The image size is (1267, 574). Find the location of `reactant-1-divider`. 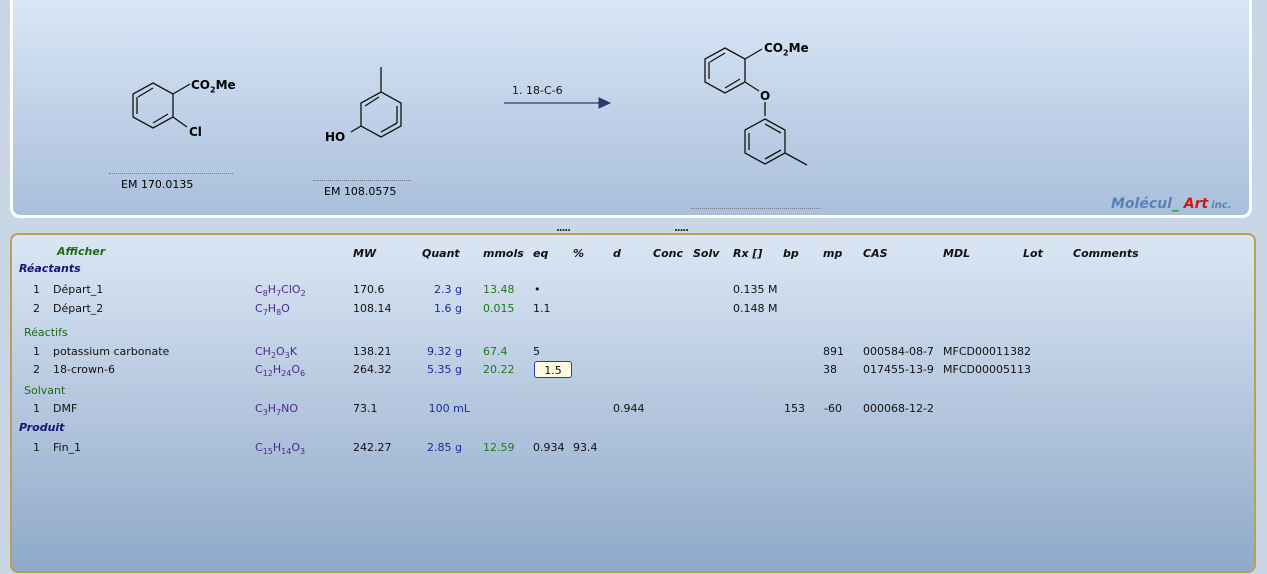

reactant-1-divider is located at coordinates (171, 174).